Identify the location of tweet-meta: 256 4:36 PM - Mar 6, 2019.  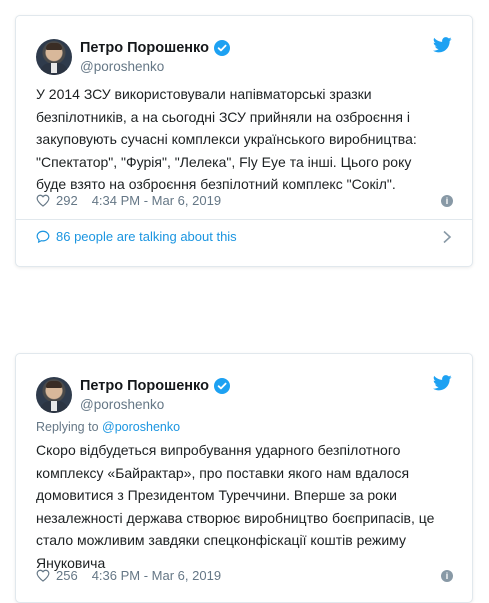
(128, 575).